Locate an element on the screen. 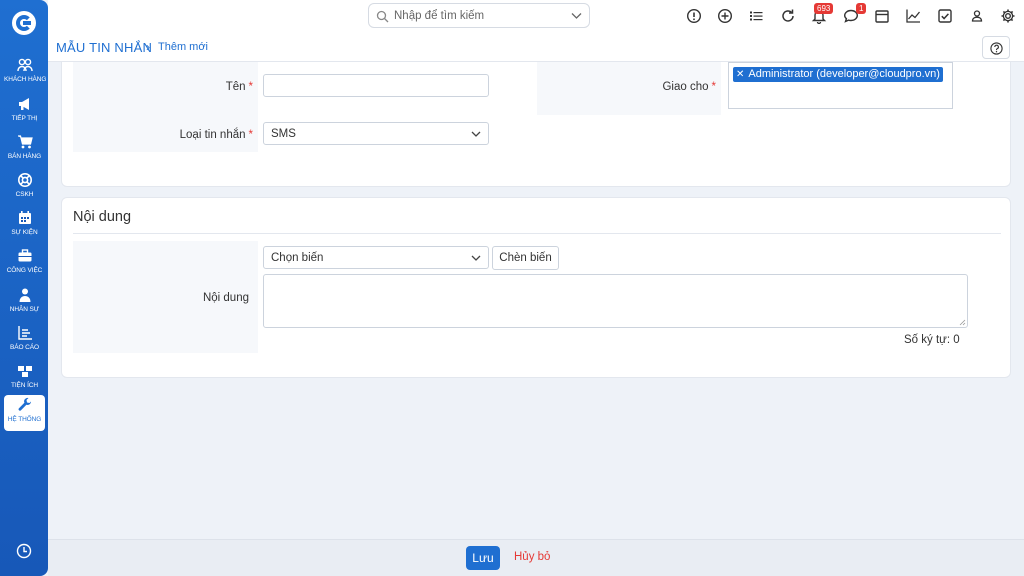 The width and height of the screenshot is (1024, 576). breadcrumb-current: Thêm mới is located at coordinates (183, 47).